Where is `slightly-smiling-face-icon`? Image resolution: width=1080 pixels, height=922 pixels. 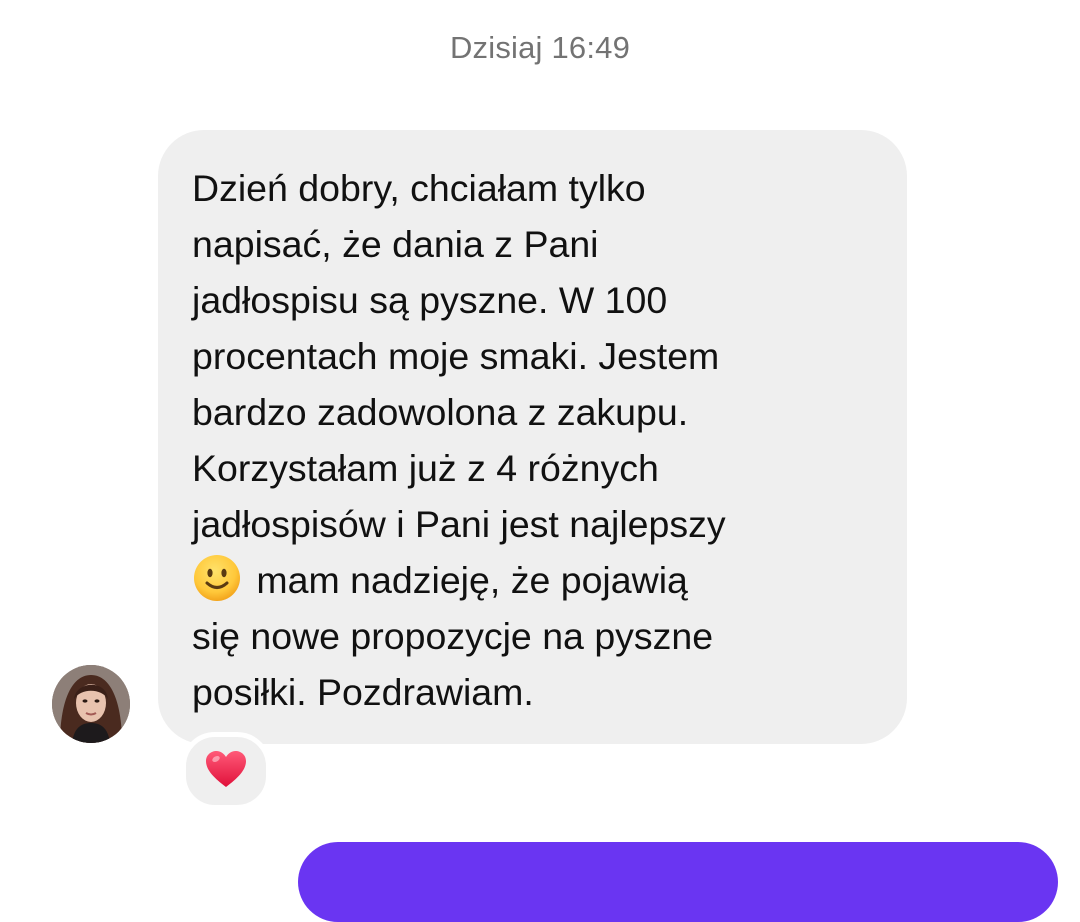 slightly-smiling-face-icon is located at coordinates (217, 578).